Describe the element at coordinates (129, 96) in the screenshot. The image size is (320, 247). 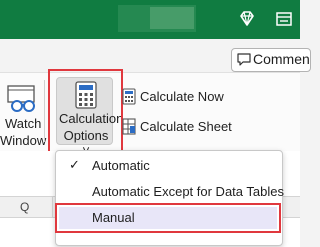
I see `calculate-now-icon` at that location.